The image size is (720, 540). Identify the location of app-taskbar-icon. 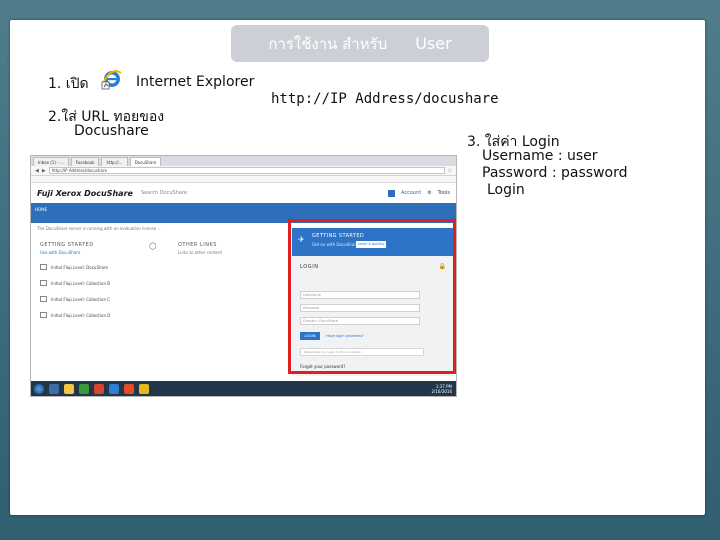
(99, 388).